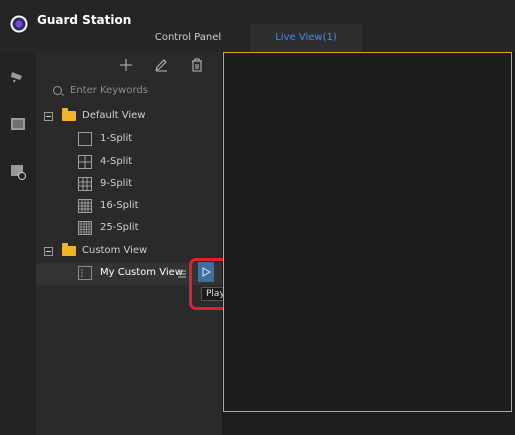 The height and width of the screenshot is (435, 515). What do you see at coordinates (116, 161) in the screenshot?
I see `tree-item-label: 4-Split` at bounding box center [116, 161].